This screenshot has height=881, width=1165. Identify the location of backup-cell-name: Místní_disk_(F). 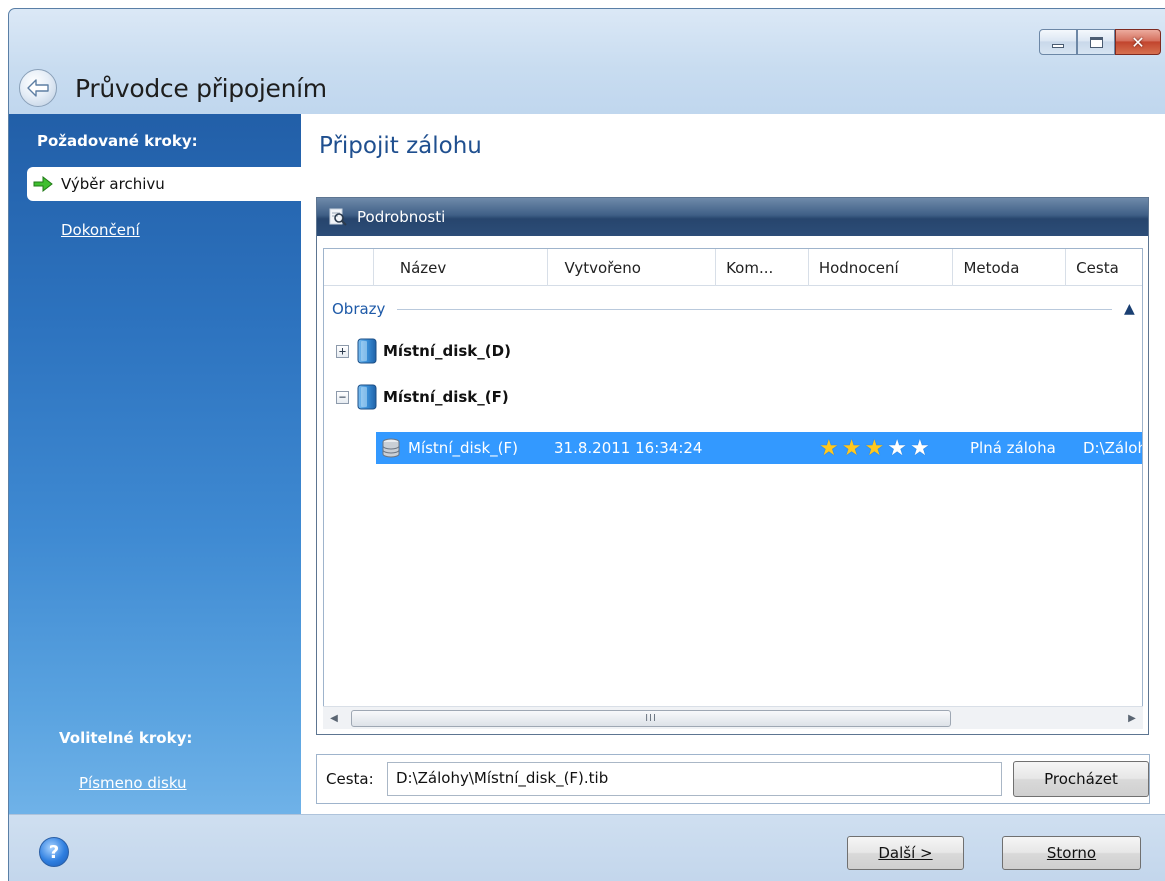
(449, 448).